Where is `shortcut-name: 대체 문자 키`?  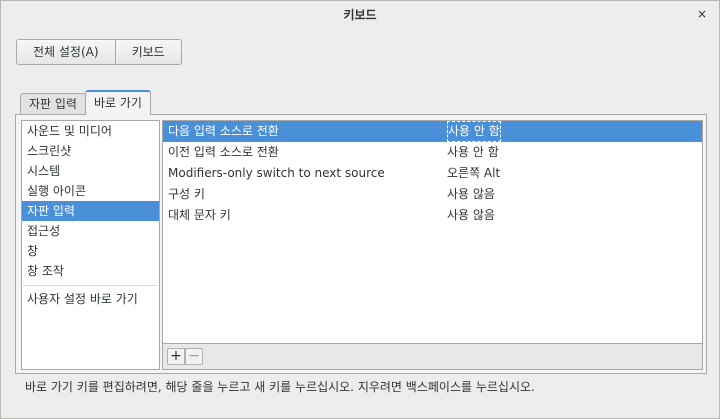 shortcut-name: 대체 문자 키 is located at coordinates (199, 215).